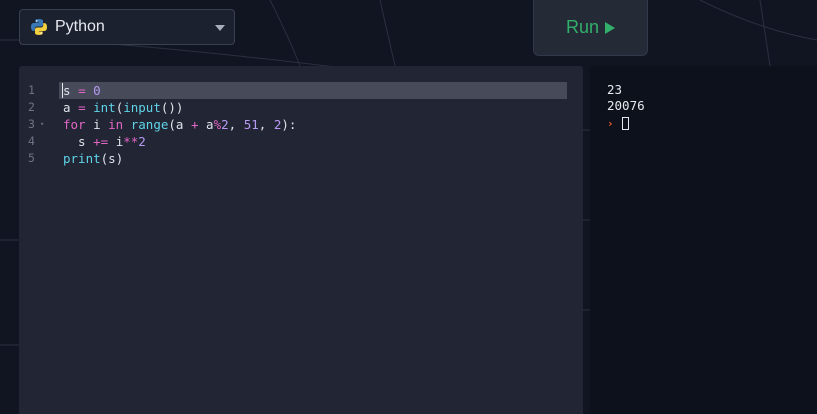 The width and height of the screenshot is (817, 414). What do you see at coordinates (582, 27) in the screenshot?
I see `run-button-label: Run` at bounding box center [582, 27].